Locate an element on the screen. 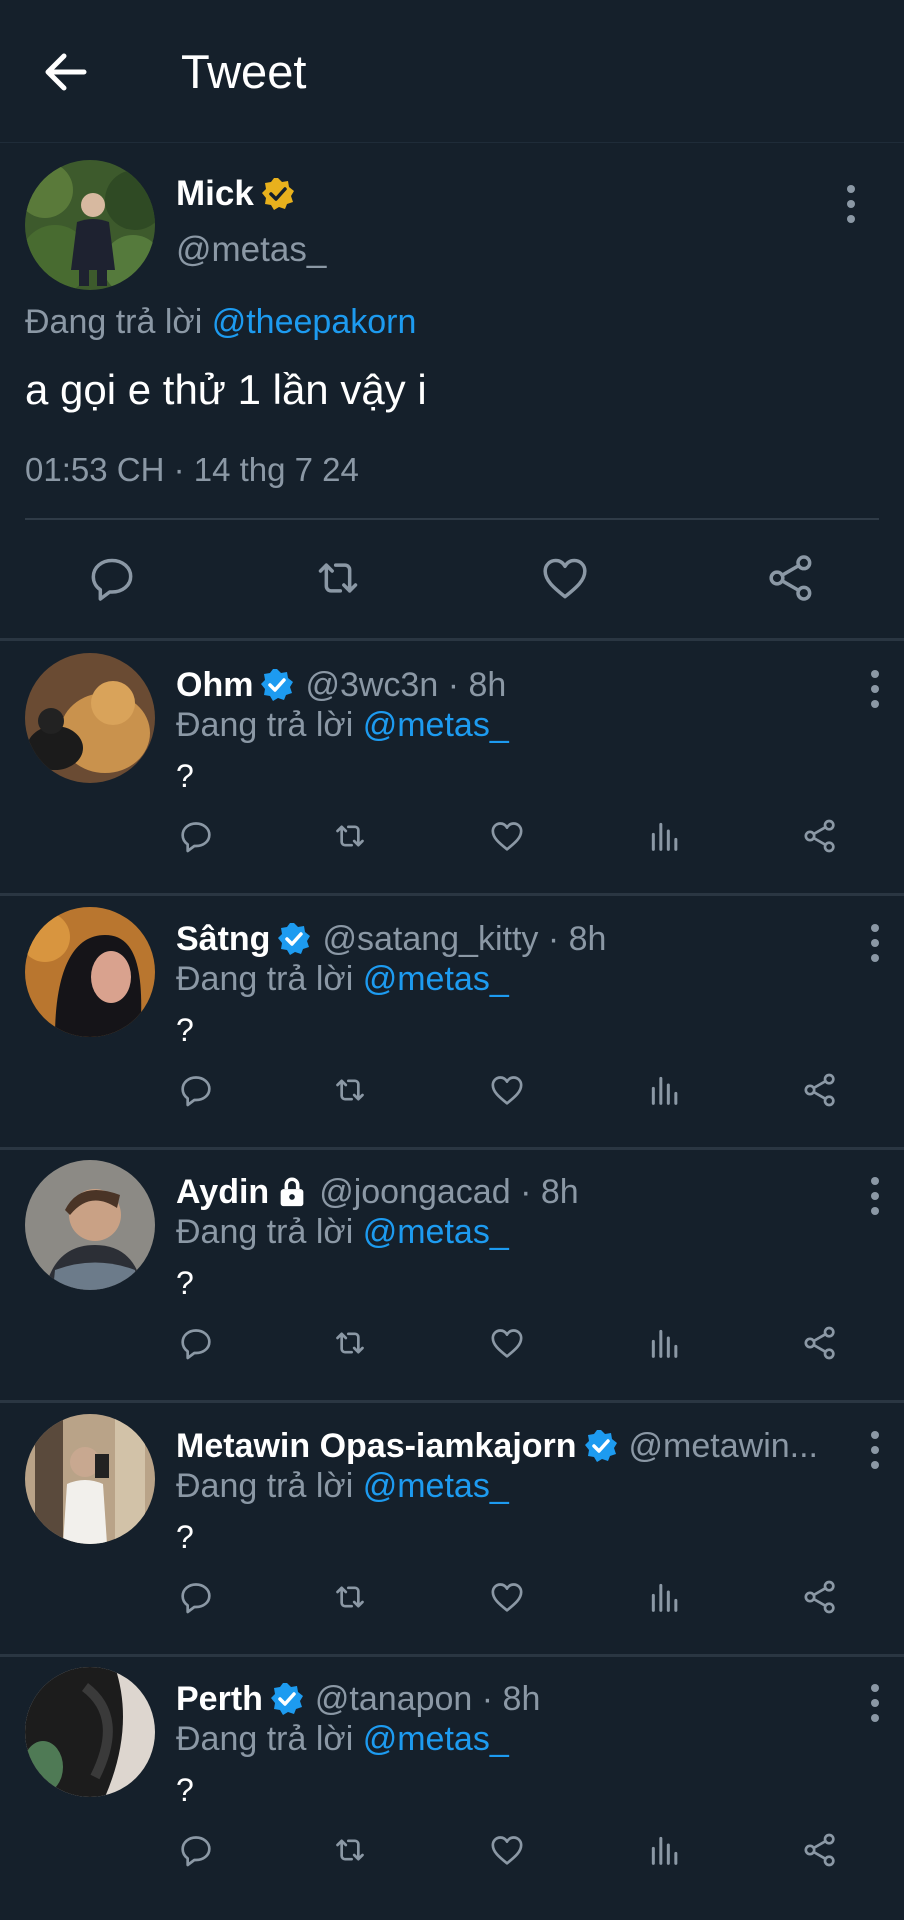  author-row: Mick is located at coordinates (236, 194).